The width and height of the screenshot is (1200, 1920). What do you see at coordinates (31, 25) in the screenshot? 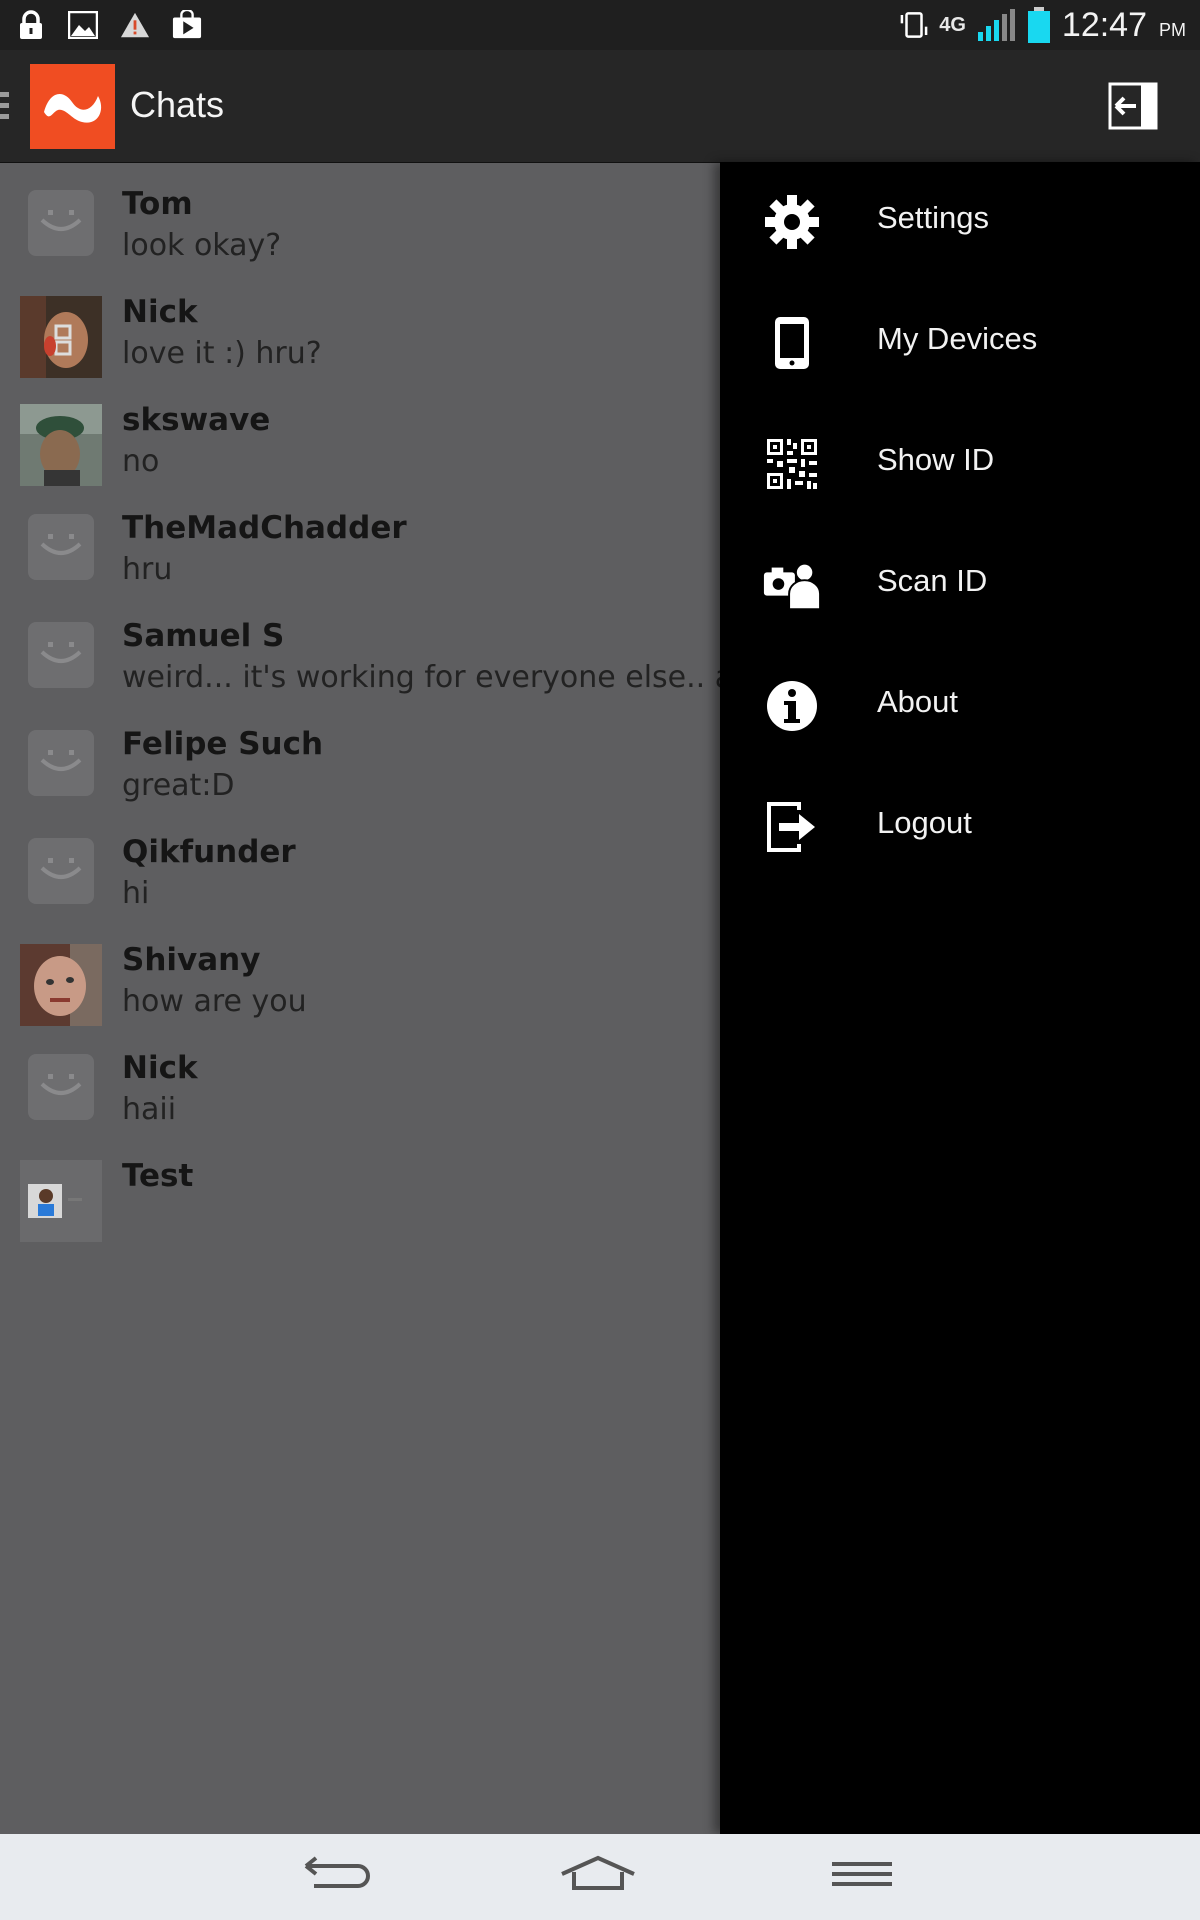
I see `lock-icon` at bounding box center [31, 25].